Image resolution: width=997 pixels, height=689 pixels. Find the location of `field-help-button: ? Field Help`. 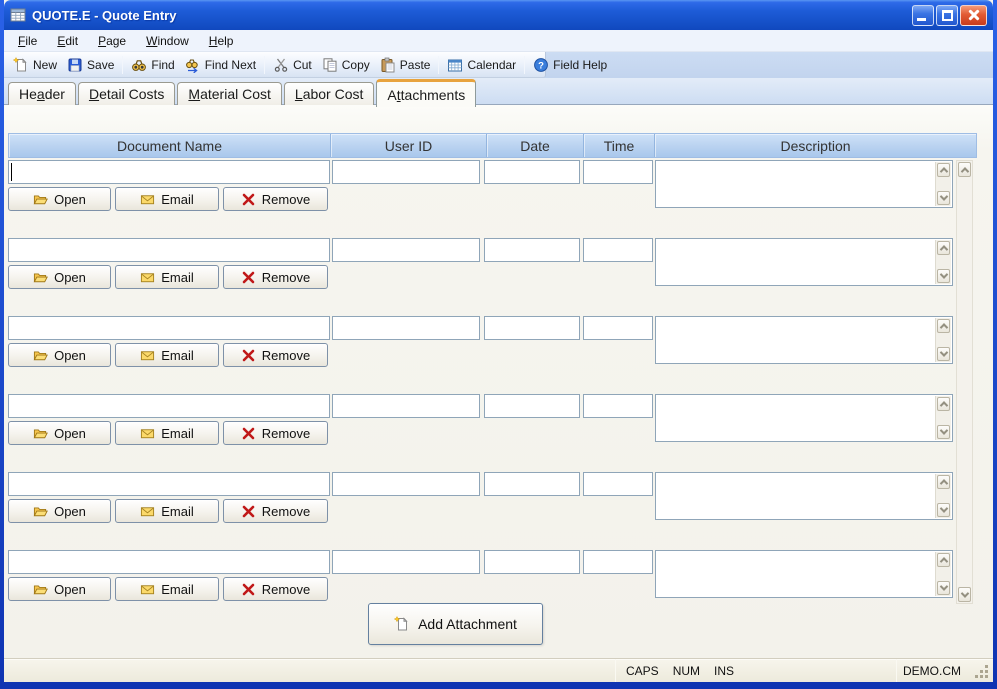

field-help-button: ? Field Help is located at coordinates (570, 65).